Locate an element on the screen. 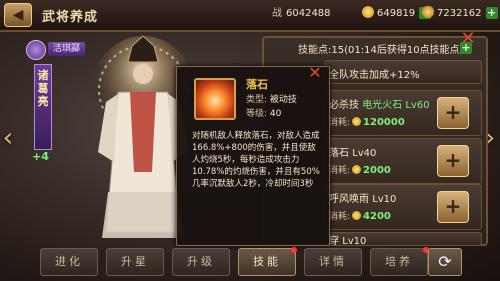 The width and height of the screenshot is (500, 281). falling-rock-skill-icon is located at coordinates (215, 99).